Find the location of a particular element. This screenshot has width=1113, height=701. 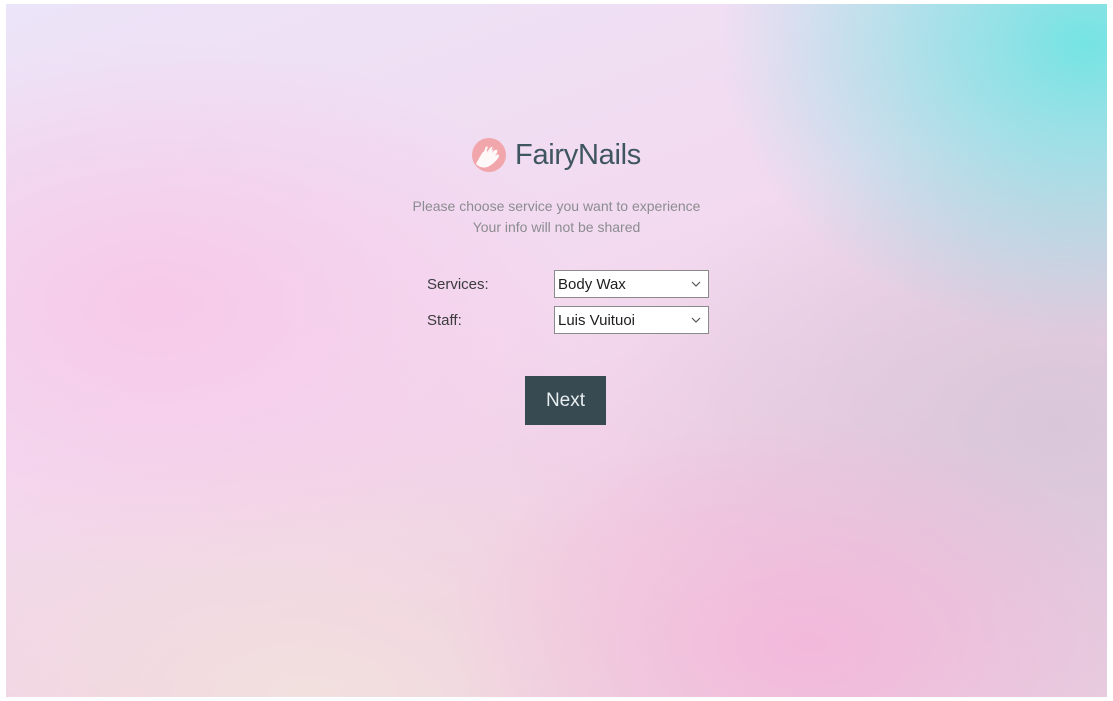

services-label: Services: is located at coordinates (458, 284).